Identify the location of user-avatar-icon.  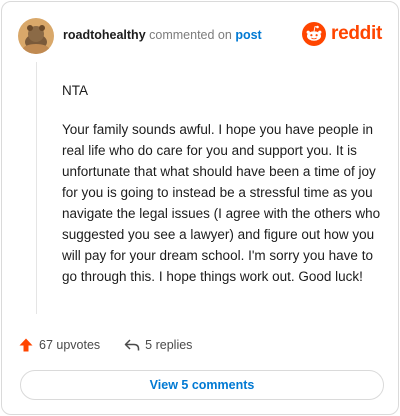
(36, 36).